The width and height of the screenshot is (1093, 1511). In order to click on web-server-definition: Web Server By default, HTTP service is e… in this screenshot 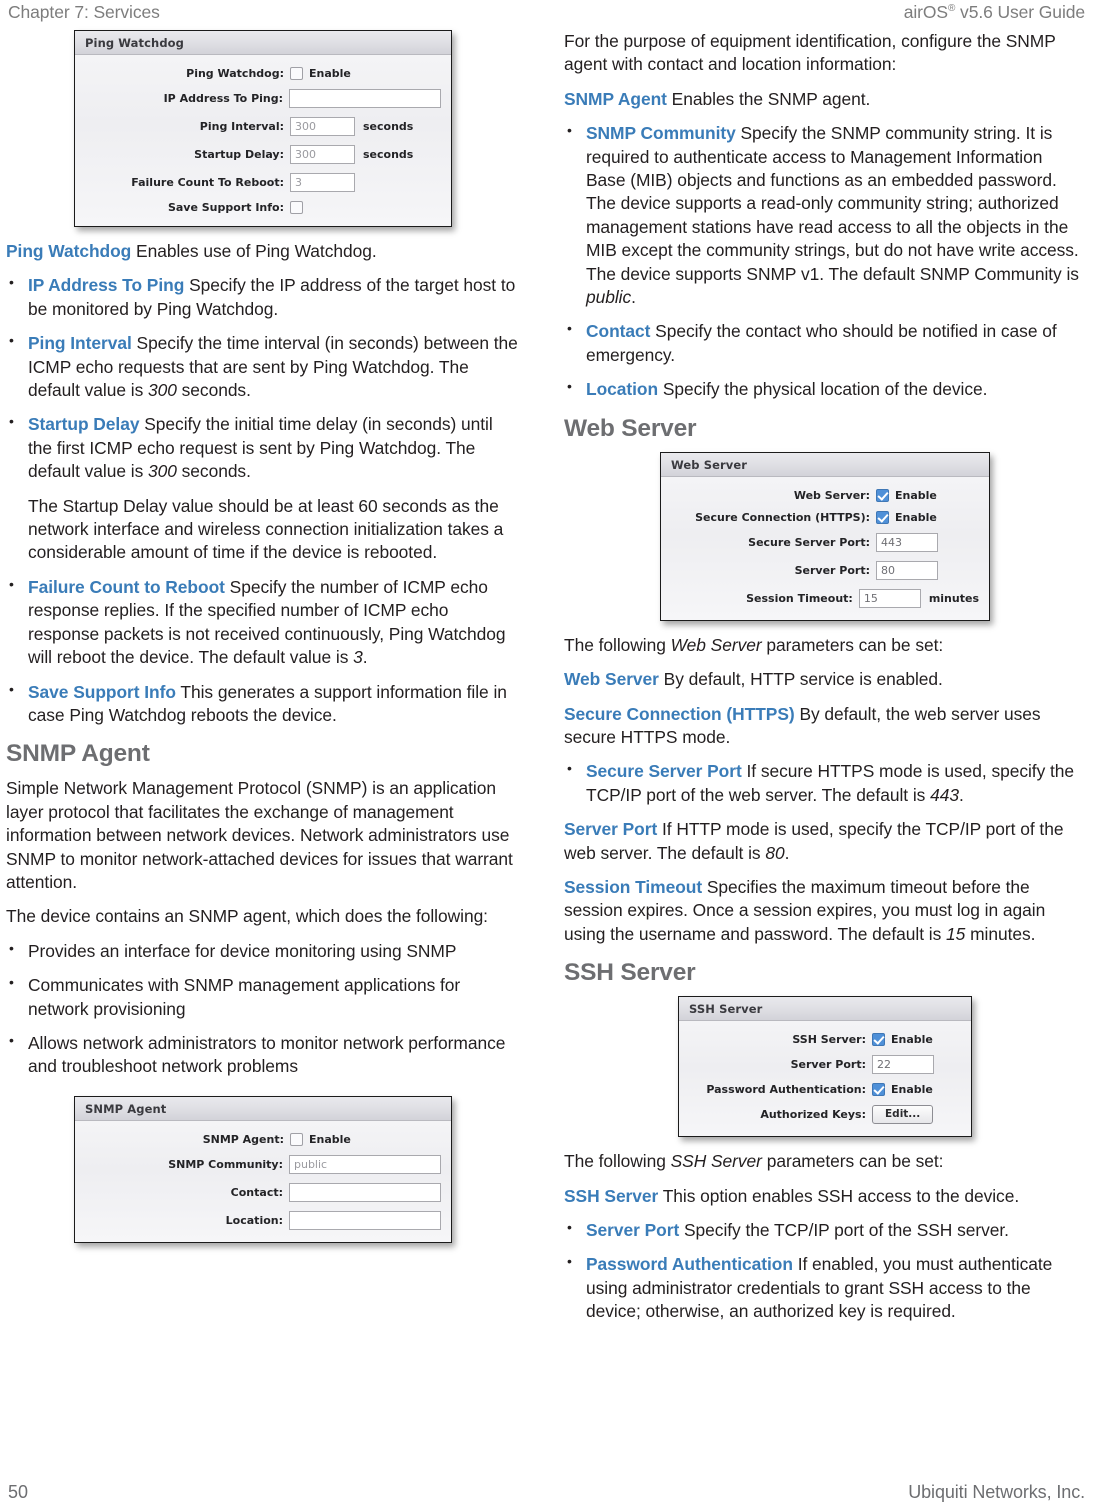, I will do `click(823, 679)`.